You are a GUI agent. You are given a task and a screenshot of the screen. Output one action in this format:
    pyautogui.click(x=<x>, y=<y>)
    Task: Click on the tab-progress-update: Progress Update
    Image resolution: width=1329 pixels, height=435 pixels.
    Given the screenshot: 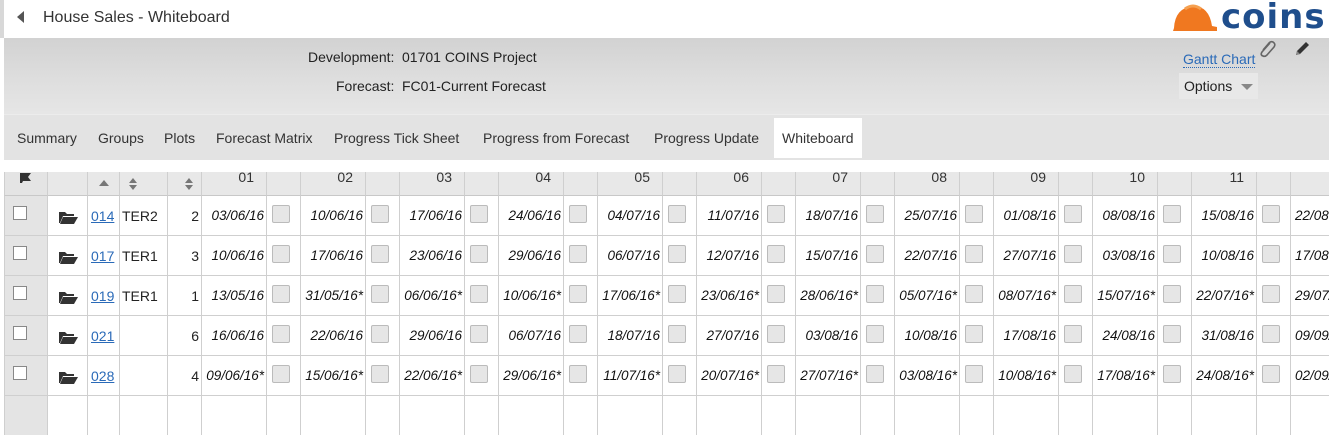 What is the action you would take?
    pyautogui.click(x=706, y=138)
    